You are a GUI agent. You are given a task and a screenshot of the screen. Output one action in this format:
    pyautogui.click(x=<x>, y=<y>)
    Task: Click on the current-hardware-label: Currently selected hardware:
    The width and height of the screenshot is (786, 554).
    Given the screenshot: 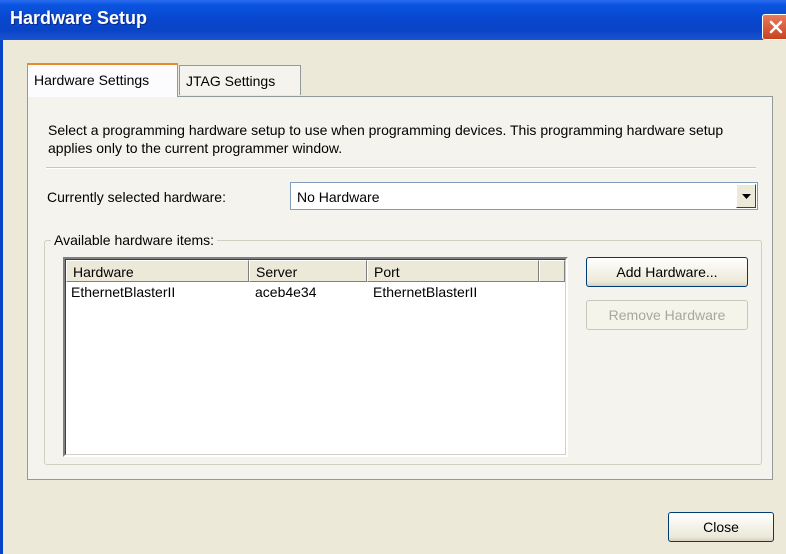 What is the action you would take?
    pyautogui.click(x=136, y=197)
    